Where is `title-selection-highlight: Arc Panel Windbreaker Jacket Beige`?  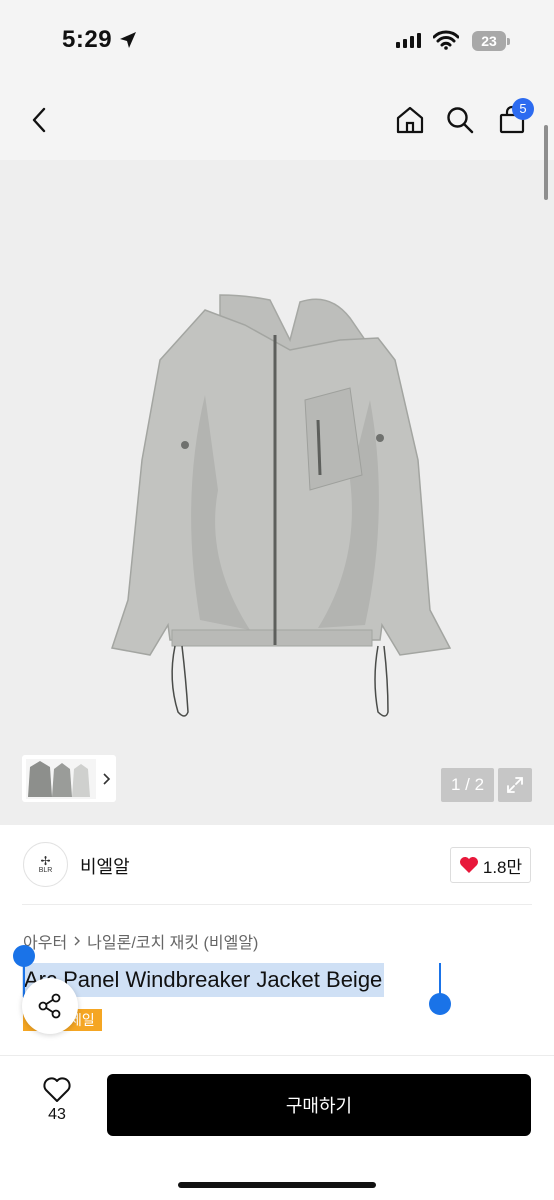 title-selection-highlight: Arc Panel Windbreaker Jacket Beige is located at coordinates (203, 980).